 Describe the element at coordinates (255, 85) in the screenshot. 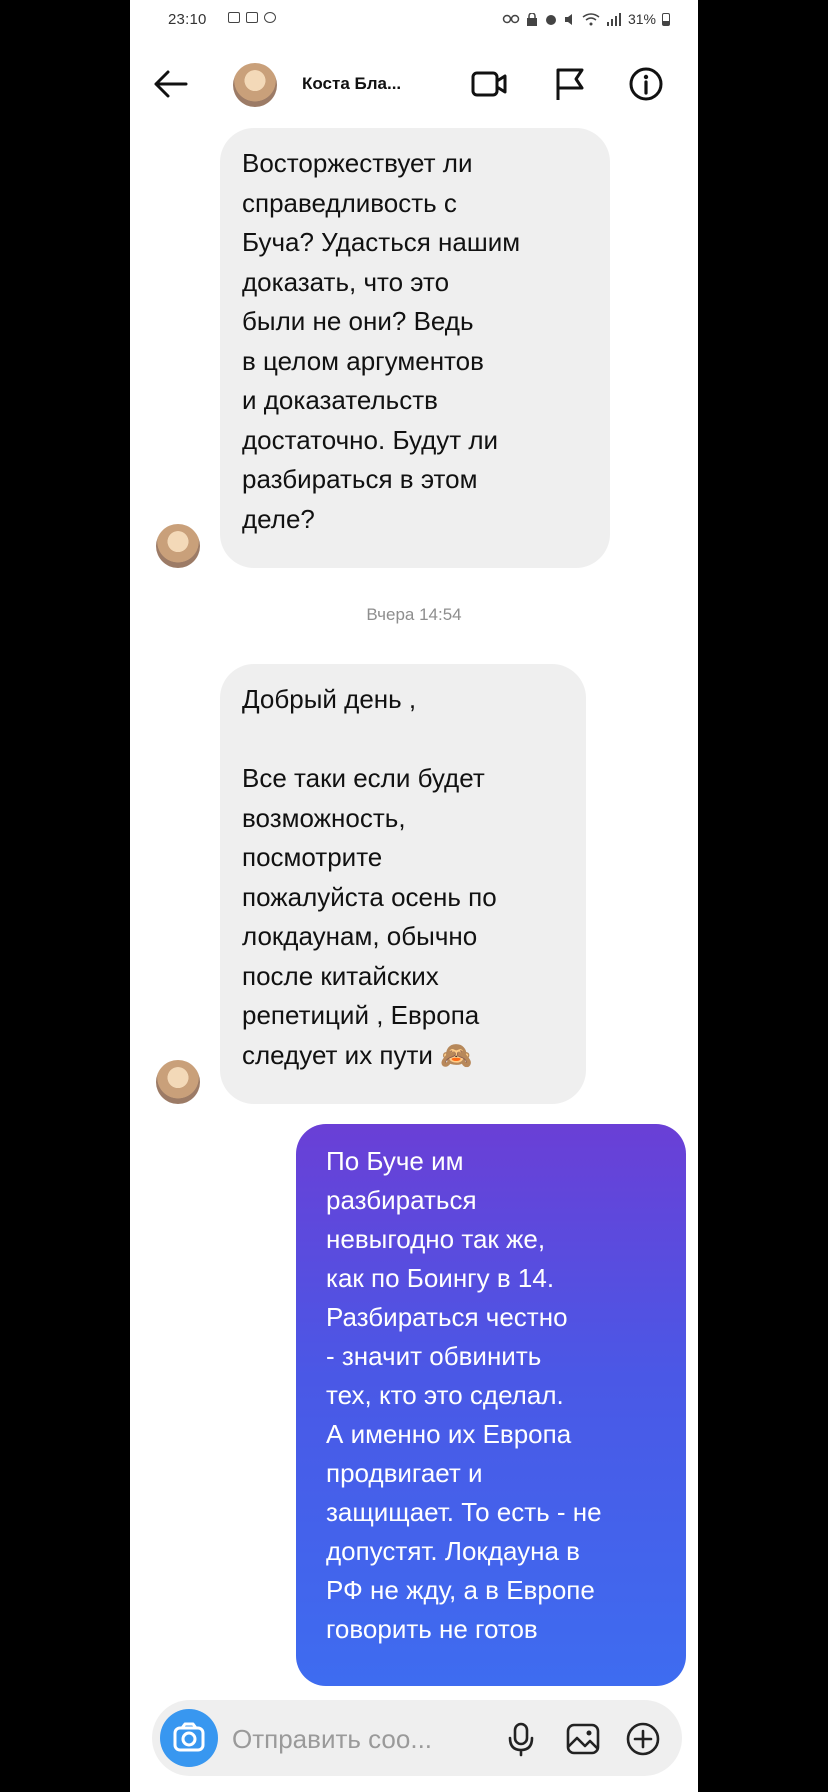

I see `contact-avatar` at that location.